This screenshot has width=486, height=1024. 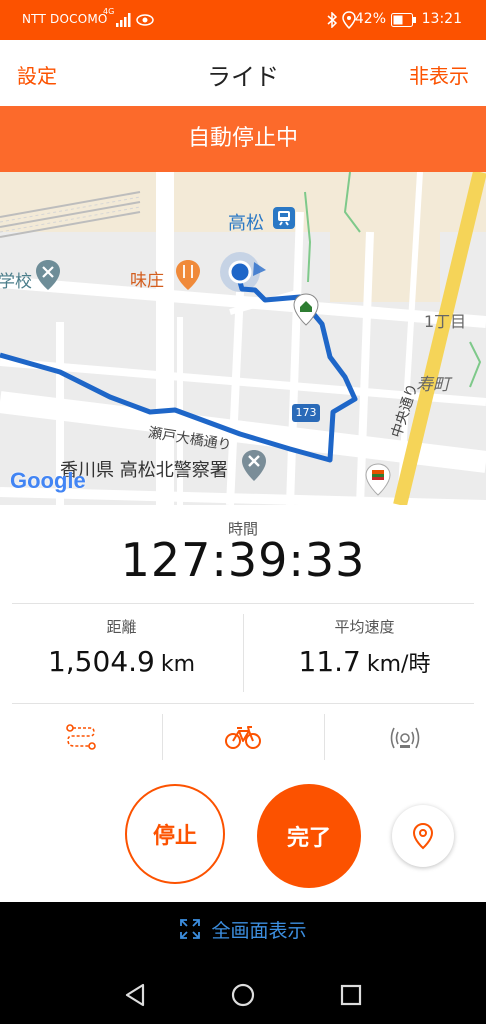 I want to click on train-station-icon, so click(x=284, y=218).